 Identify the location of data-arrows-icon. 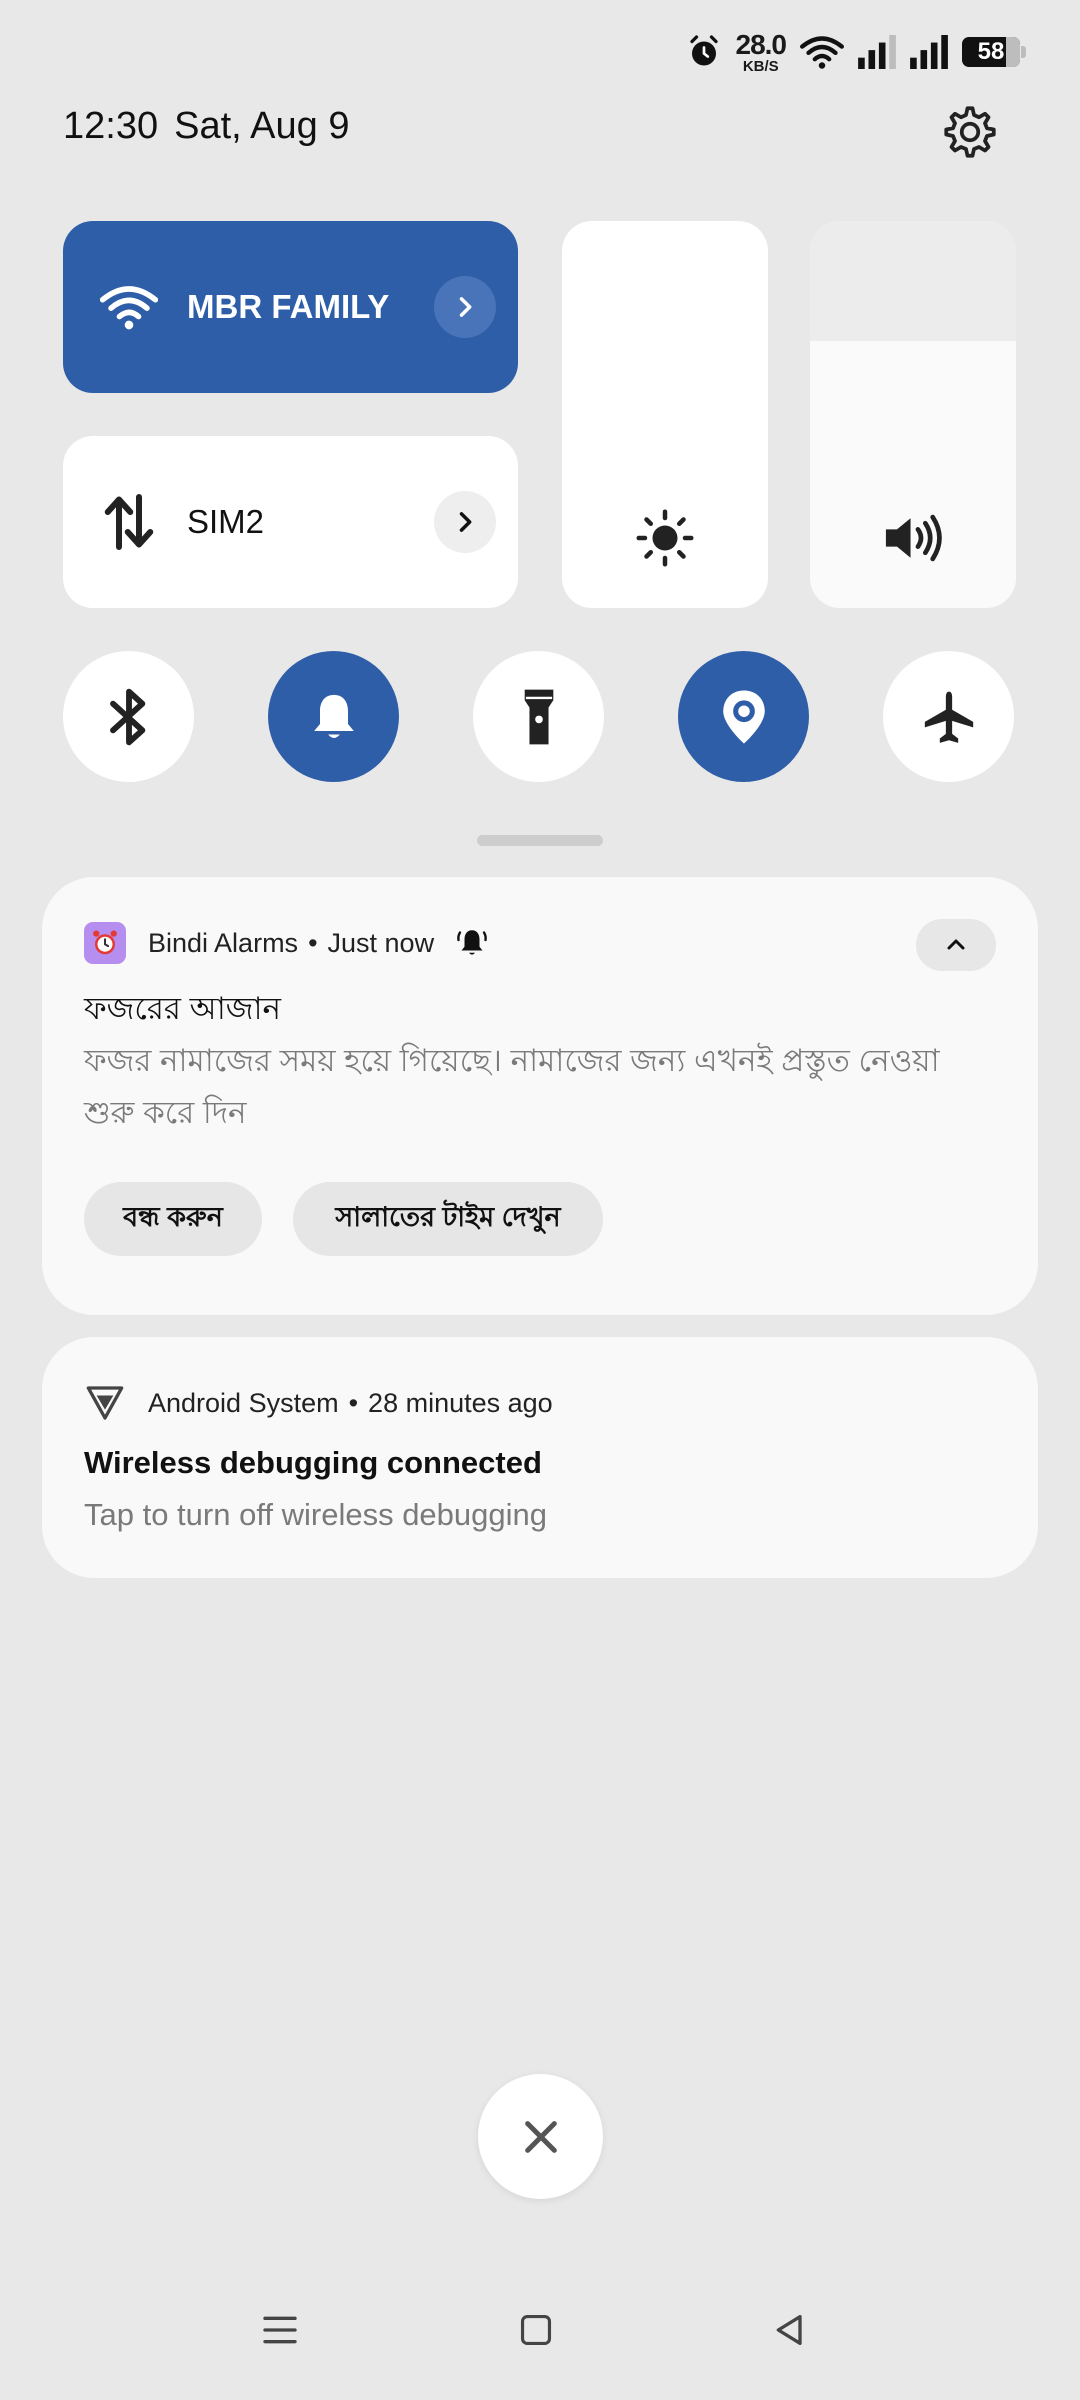
(129, 522).